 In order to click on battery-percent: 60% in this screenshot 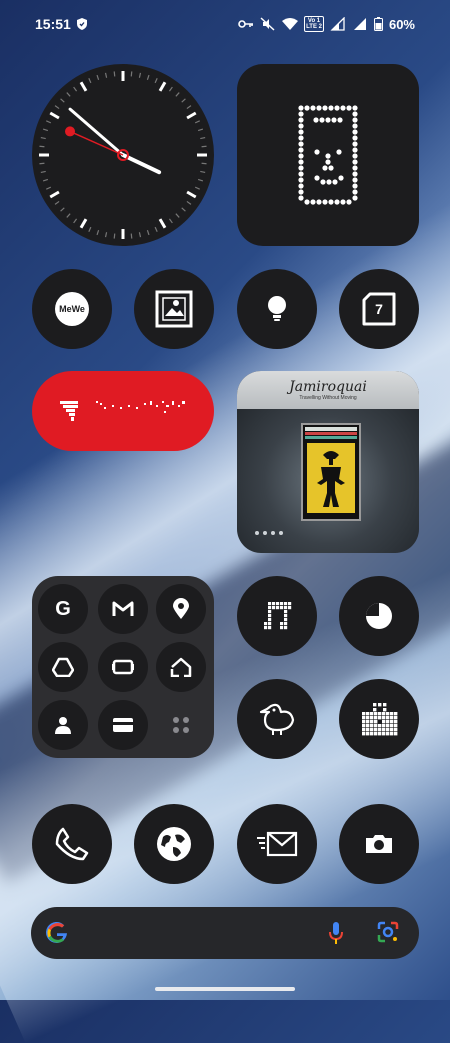, I will do `click(401, 24)`.